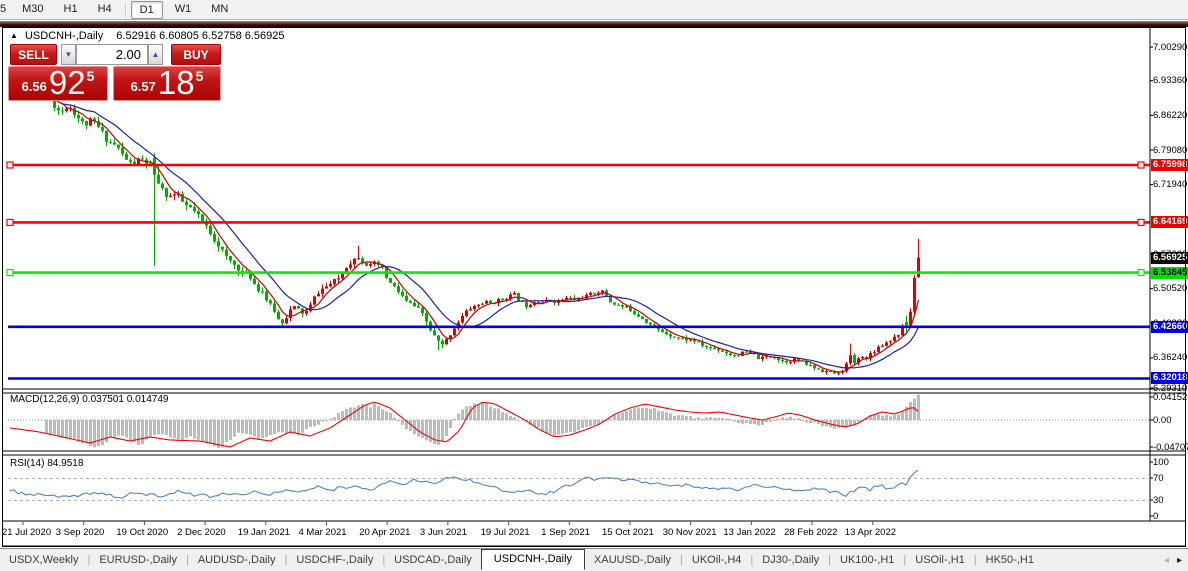 Image resolution: width=1188 pixels, height=571 pixels. What do you see at coordinates (1156, 516) in the screenshot?
I see `rsi-axis-label: 0` at bounding box center [1156, 516].